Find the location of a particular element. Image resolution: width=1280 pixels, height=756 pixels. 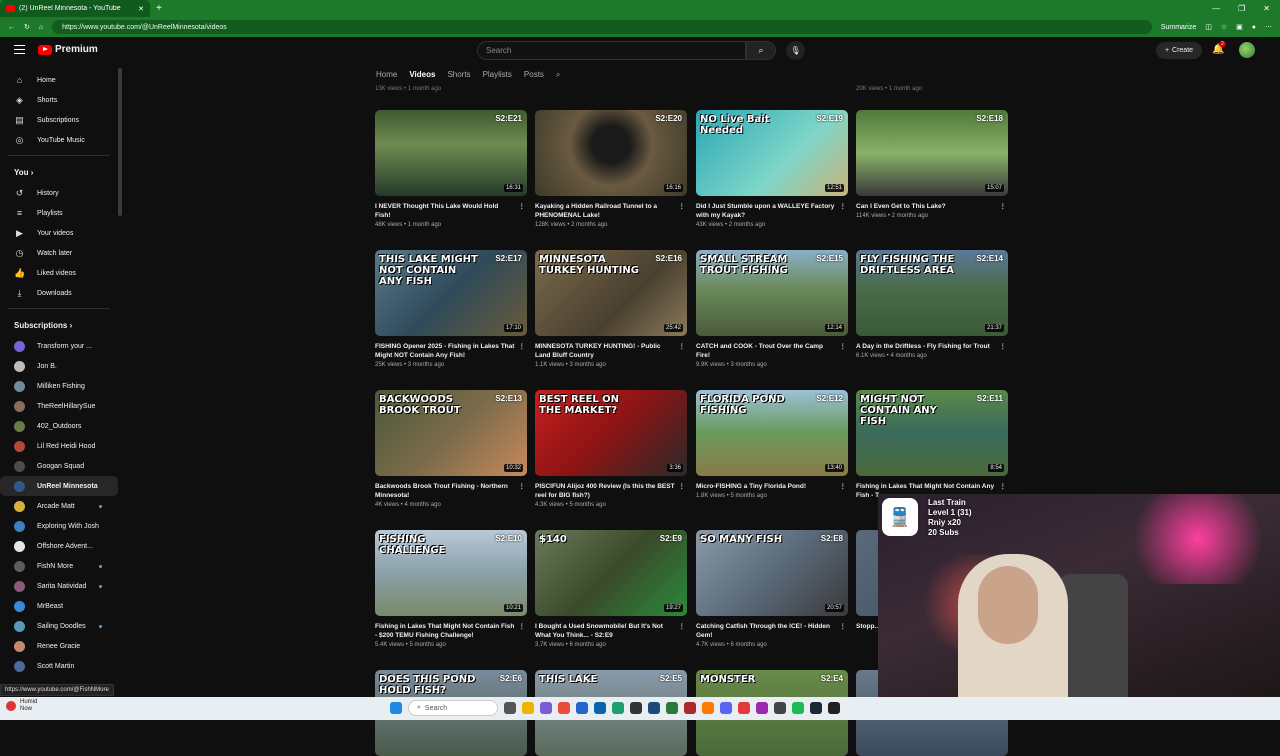

sidebar-item-subscriptions: ▤ Subscriptions is located at coordinates (59, 120).